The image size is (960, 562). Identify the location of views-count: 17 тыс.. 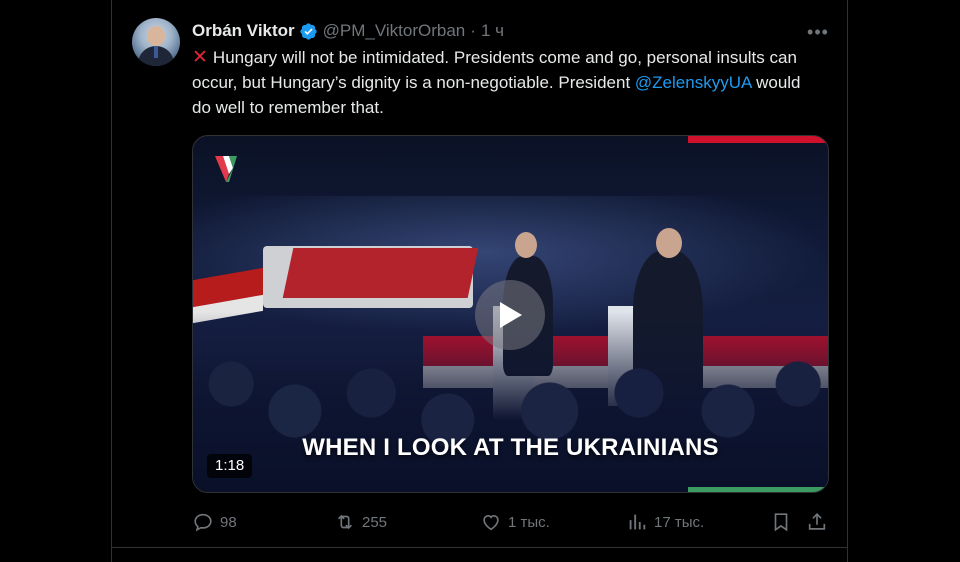
(679, 522).